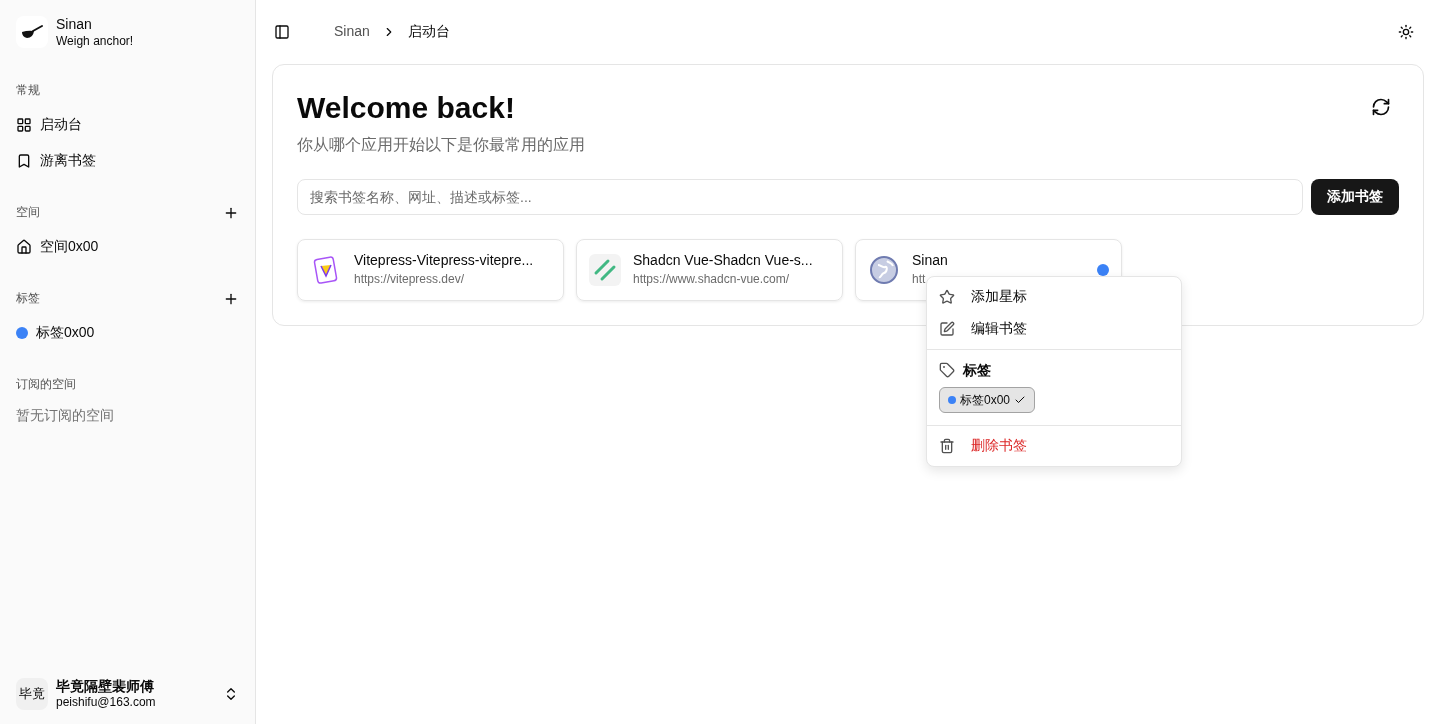 This screenshot has height=724, width=1440. Describe the element at coordinates (947, 370) in the screenshot. I see `tag-icon` at that location.